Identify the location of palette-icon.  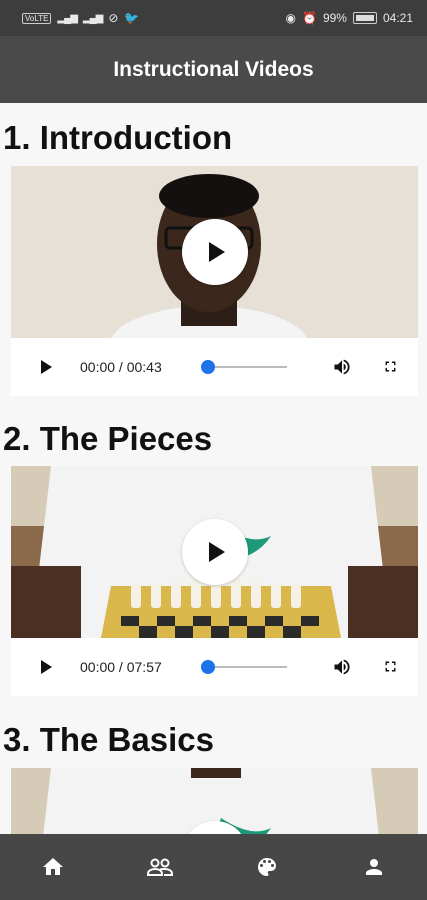
(266, 867).